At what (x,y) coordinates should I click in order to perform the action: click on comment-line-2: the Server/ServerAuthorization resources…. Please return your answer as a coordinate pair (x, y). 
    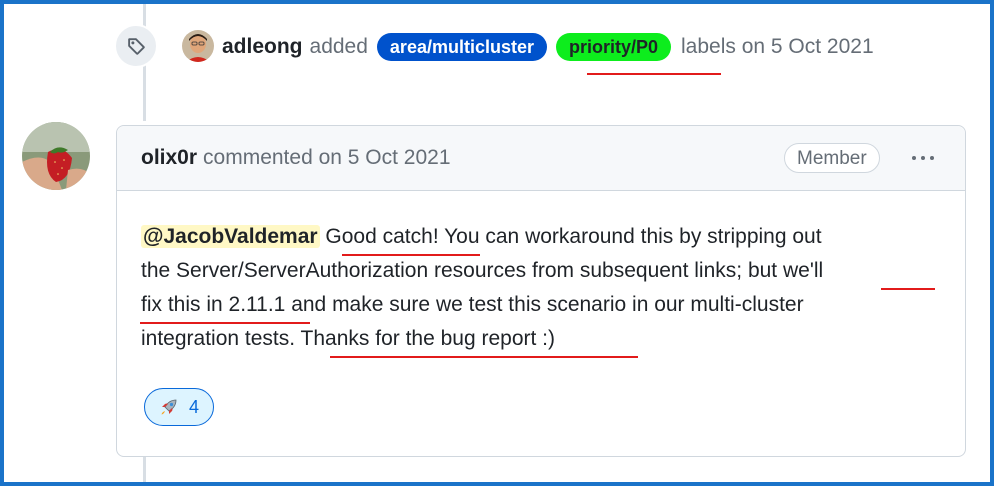
    Looking at the image, I should click on (482, 270).